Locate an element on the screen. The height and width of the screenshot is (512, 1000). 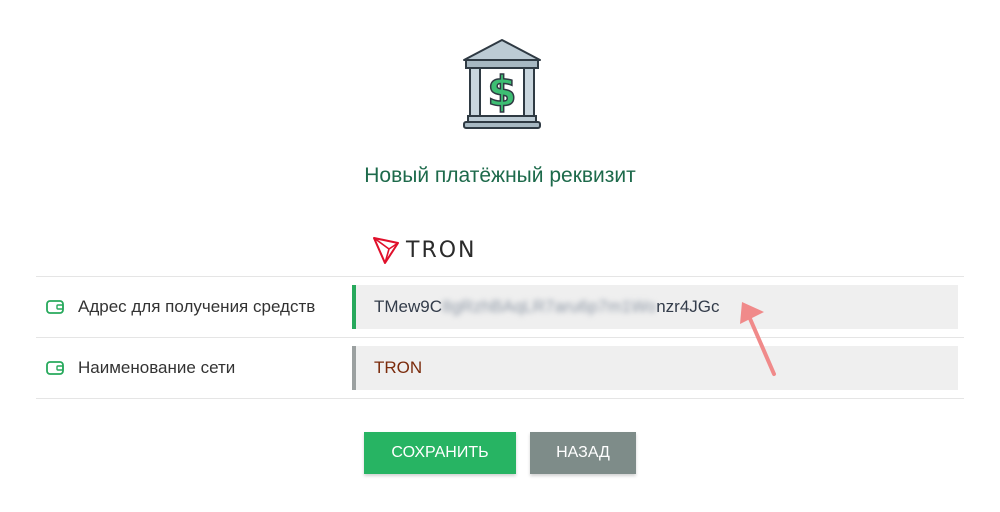
page-title: Новый платёжный реквизит is located at coordinates (500, 175).